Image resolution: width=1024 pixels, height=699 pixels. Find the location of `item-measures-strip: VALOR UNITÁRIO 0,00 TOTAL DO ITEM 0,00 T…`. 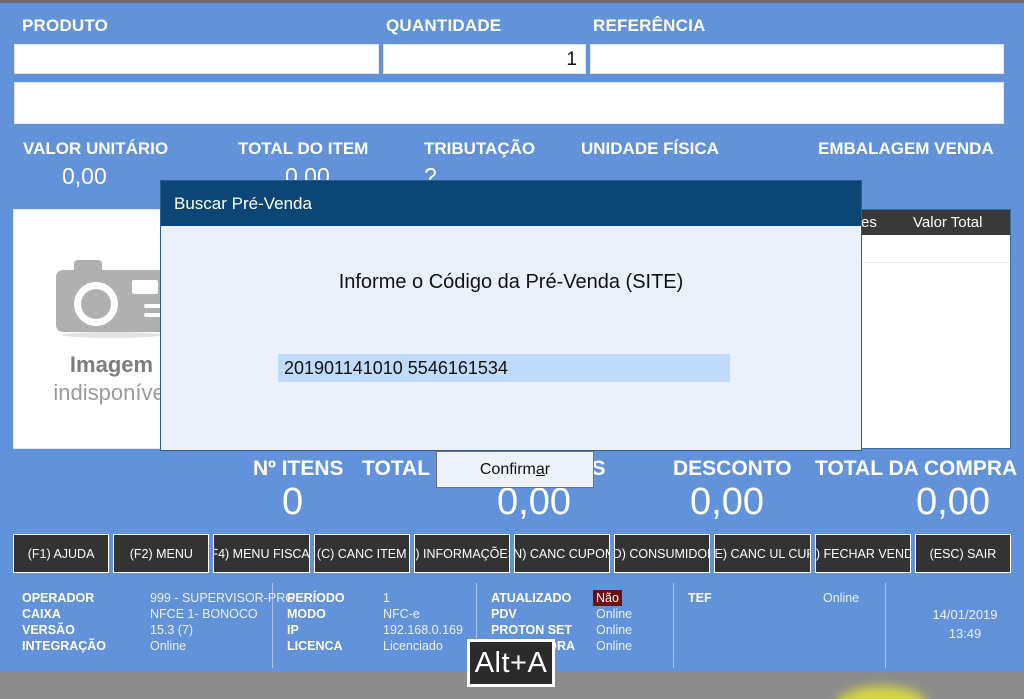

item-measures-strip: VALOR UNITÁRIO 0,00 TOTAL DO ITEM 0,00 T… is located at coordinates (512, 161).